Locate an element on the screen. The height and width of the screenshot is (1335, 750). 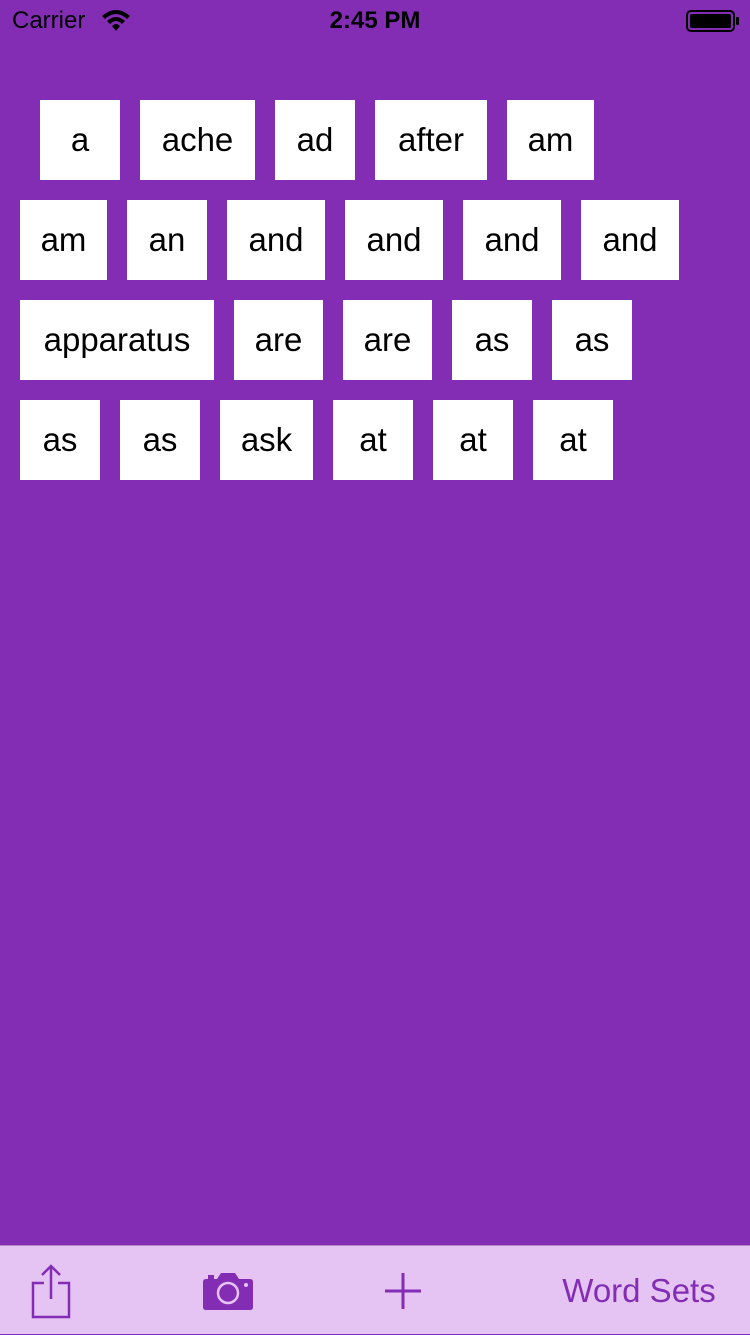
bottom-toolbar: Word Sets is located at coordinates (375, 1289).